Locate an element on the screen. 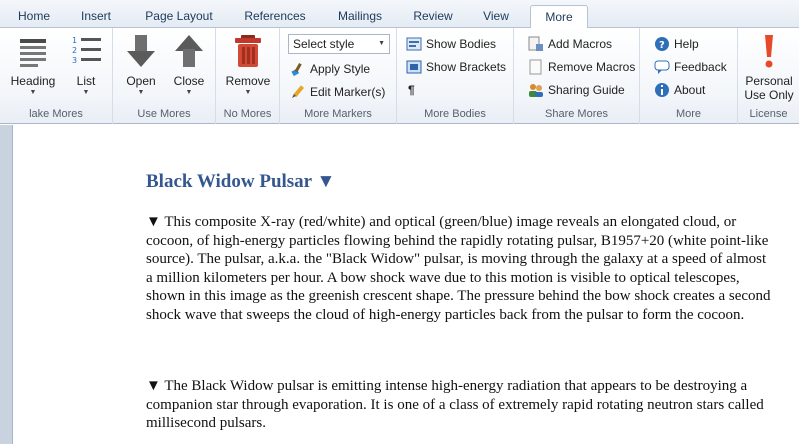 The width and height of the screenshot is (799, 444). group-label-share-mores: Share Mores is located at coordinates (576, 114).